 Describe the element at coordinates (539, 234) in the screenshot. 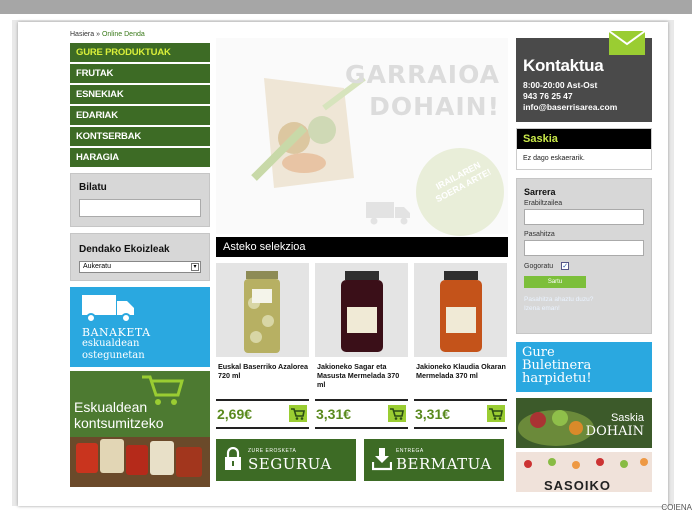

I see `password-label: Pasahitza` at that location.